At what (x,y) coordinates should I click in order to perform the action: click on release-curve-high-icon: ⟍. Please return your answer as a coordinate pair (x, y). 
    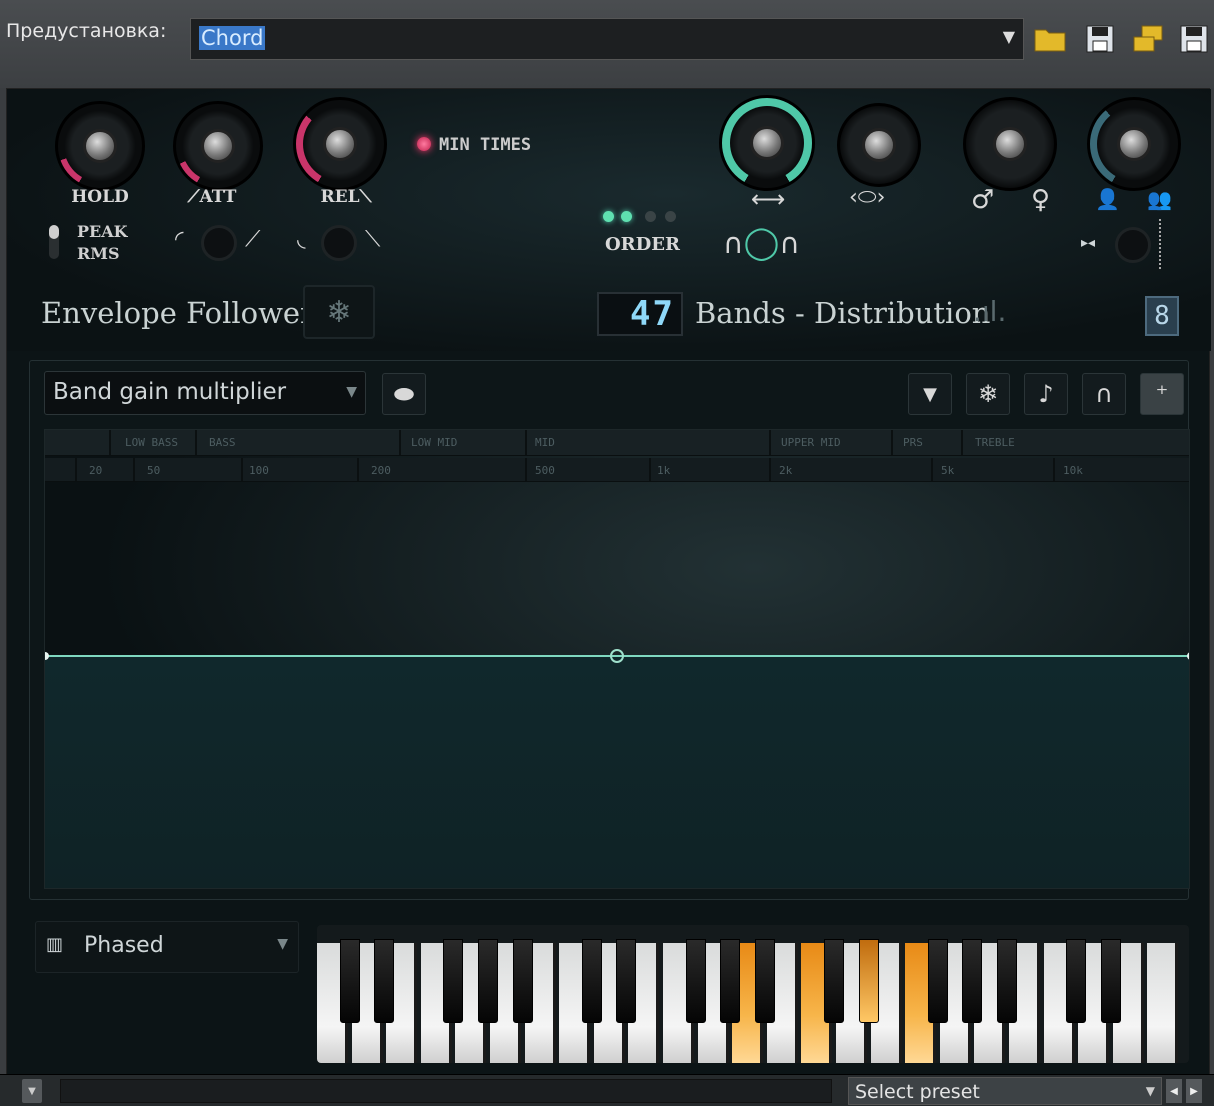
    Looking at the image, I should click on (373, 239).